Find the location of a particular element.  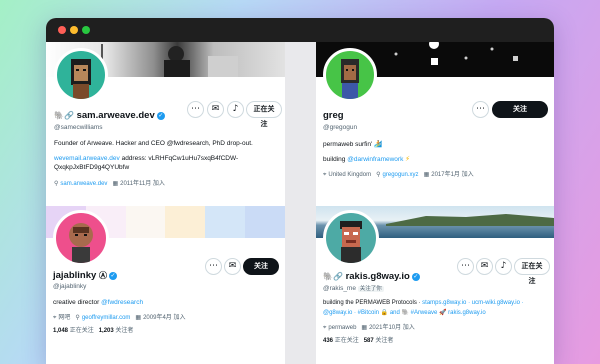

followers-count: 1,203 关注者 is located at coordinates (116, 331).